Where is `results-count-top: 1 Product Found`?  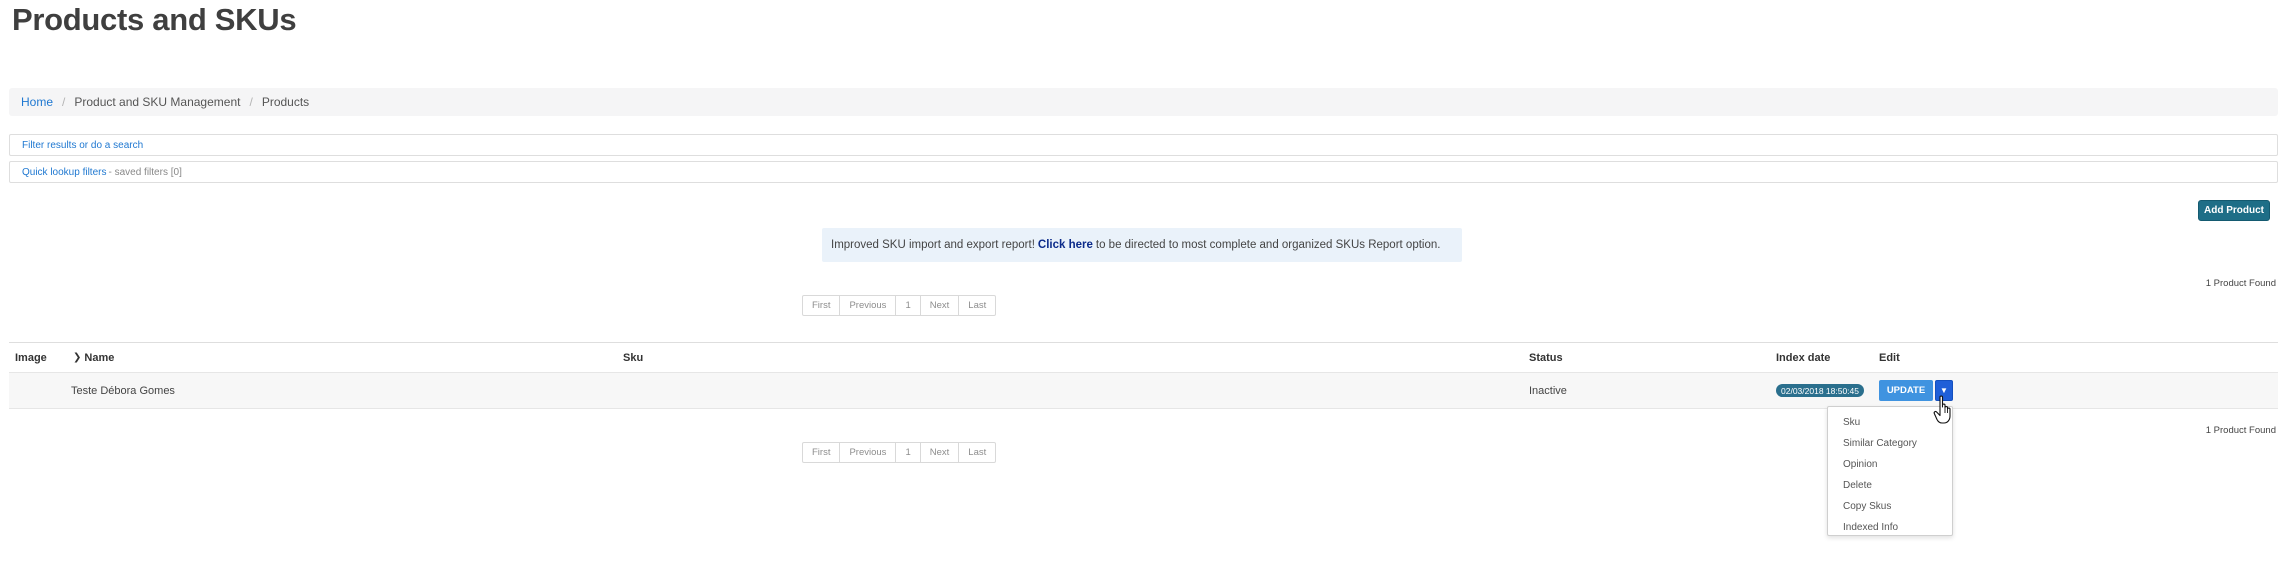
results-count-top: 1 Product Found is located at coordinates (2240, 283).